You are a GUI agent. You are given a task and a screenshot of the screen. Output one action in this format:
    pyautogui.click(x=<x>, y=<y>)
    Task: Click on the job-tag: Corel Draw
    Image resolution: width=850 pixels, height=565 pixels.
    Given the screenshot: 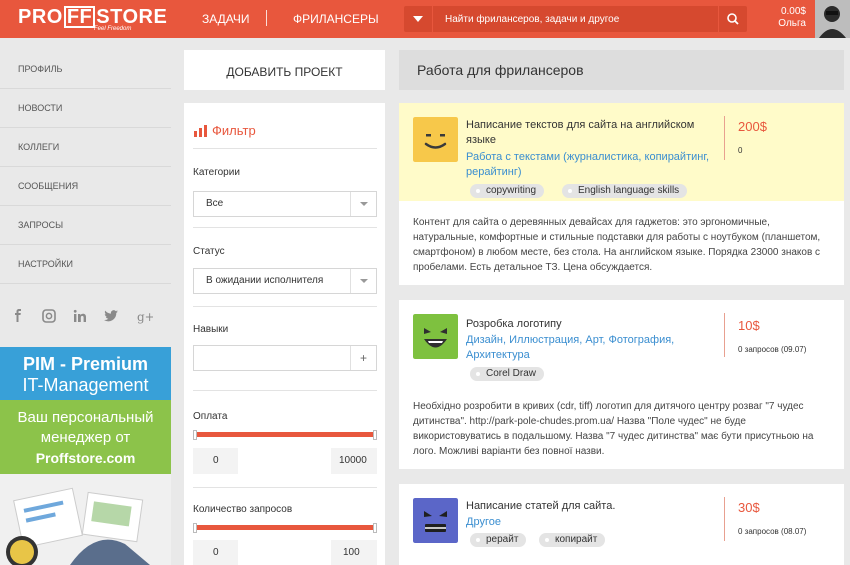 What is the action you would take?
    pyautogui.click(x=507, y=374)
    